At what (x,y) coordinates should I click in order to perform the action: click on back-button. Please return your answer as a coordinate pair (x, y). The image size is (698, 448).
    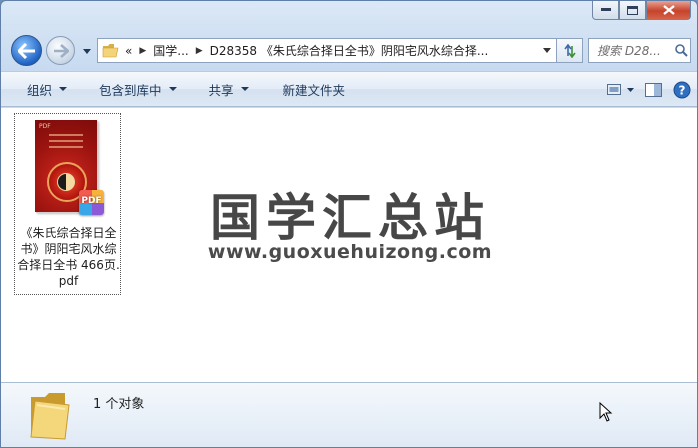
    Looking at the image, I should click on (26, 50).